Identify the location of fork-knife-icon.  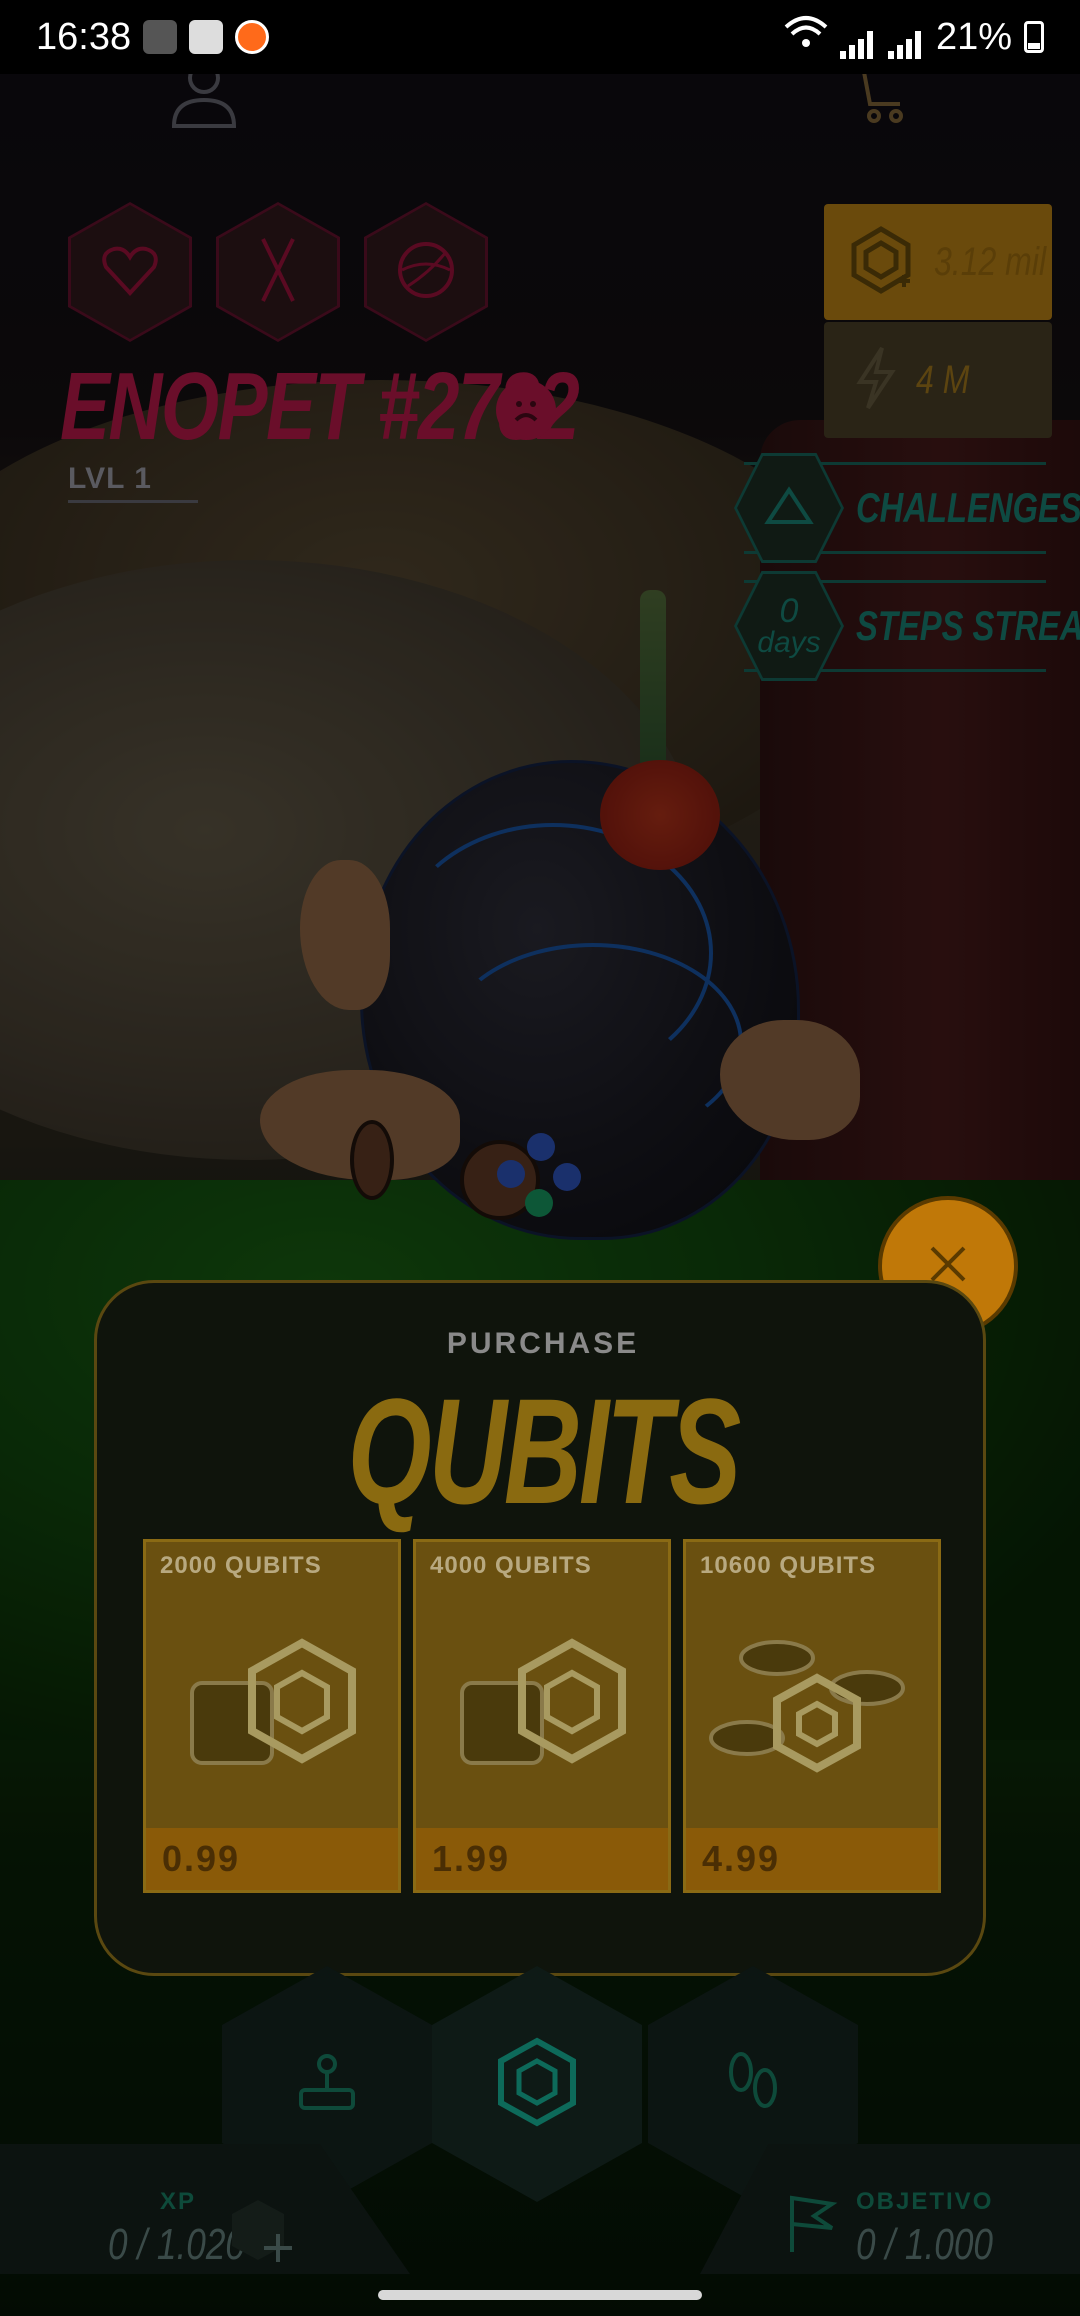
(278, 272).